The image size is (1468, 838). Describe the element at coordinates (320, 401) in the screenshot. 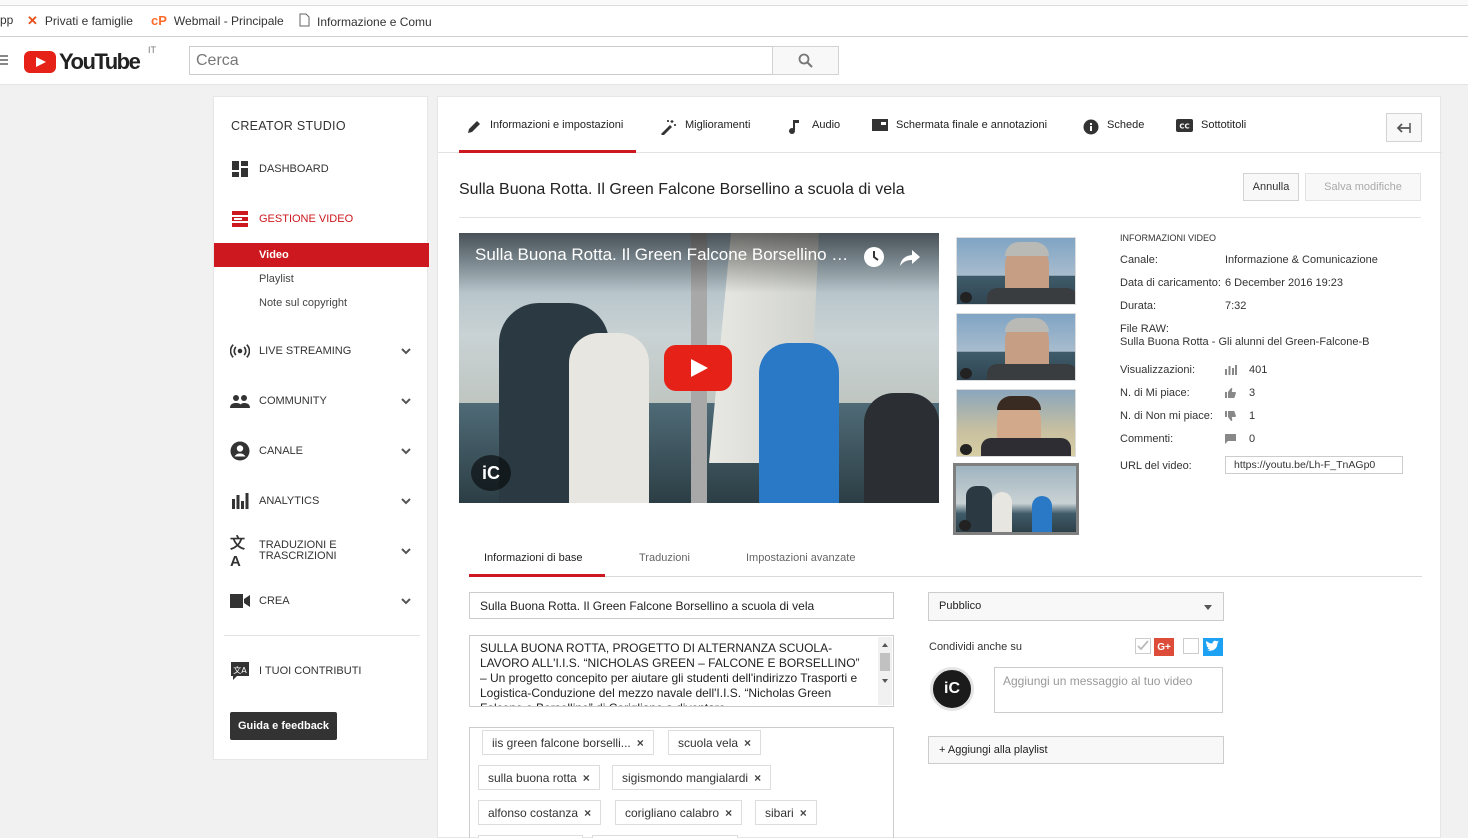

I see `sidebar-item-community: COMMUNITY` at that location.